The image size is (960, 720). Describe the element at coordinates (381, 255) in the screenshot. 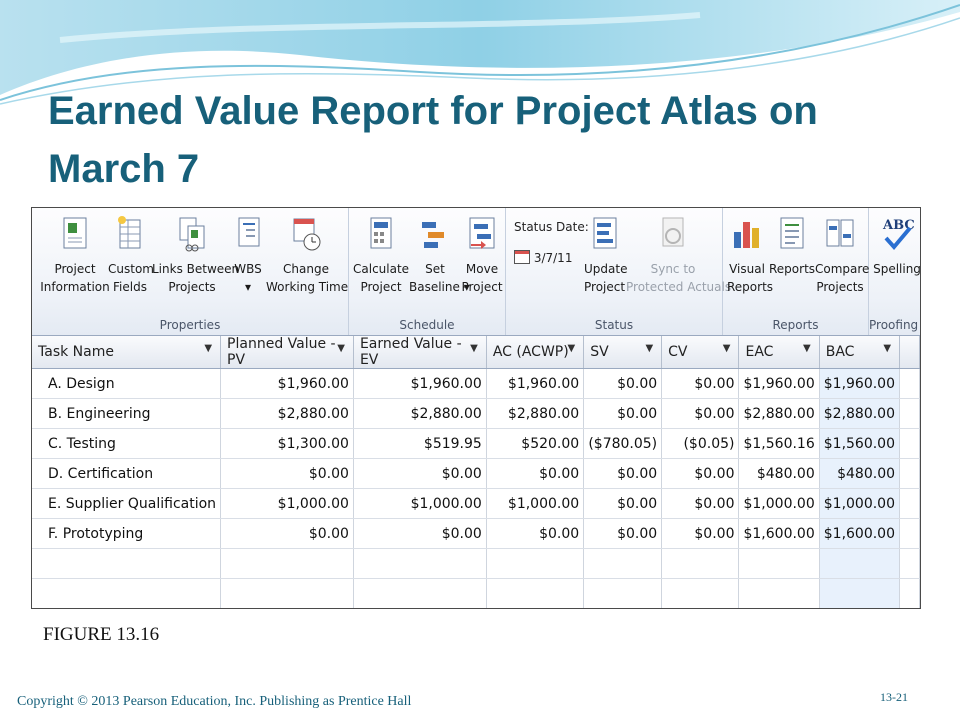

I see `calculate-project-button: Calculate Project` at that location.